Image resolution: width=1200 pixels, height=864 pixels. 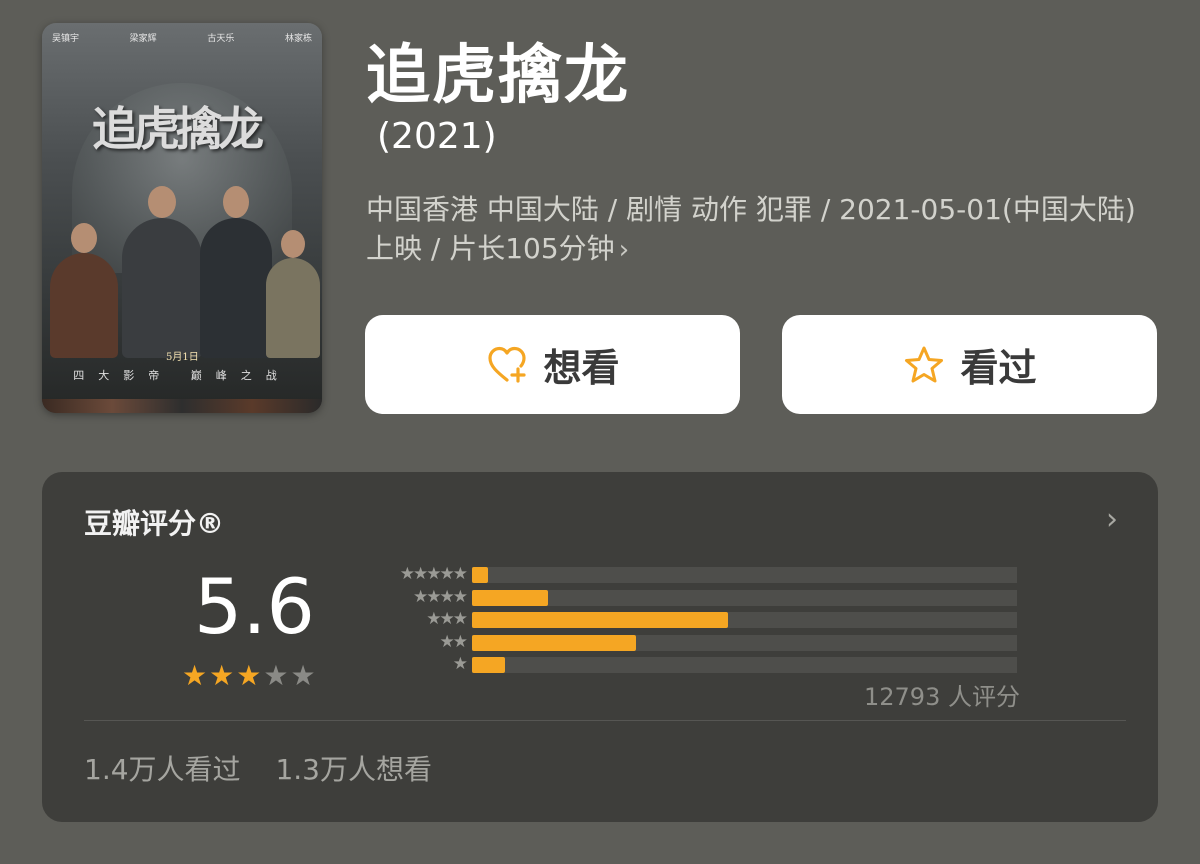 I want to click on rating-distribution-row: ★★★★, so click(x=690, y=598).